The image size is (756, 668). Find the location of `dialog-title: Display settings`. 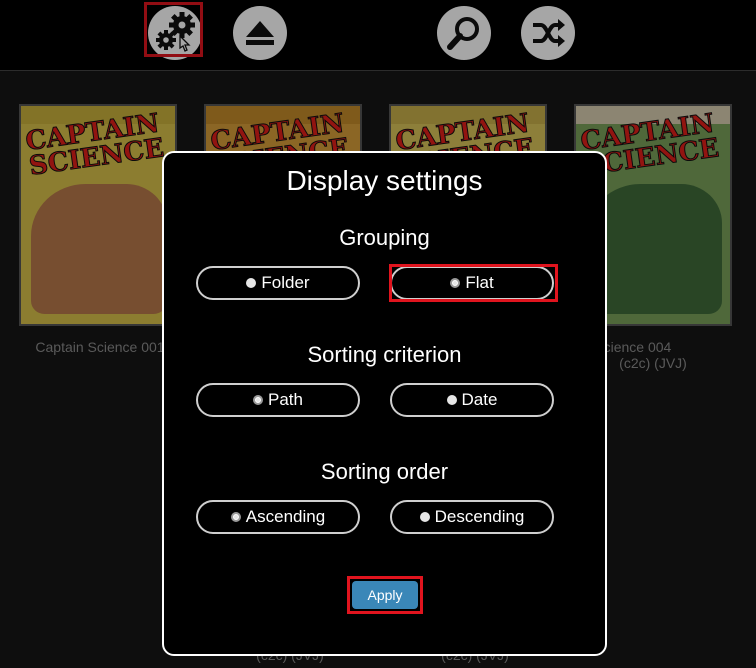

dialog-title: Display settings is located at coordinates (384, 180).